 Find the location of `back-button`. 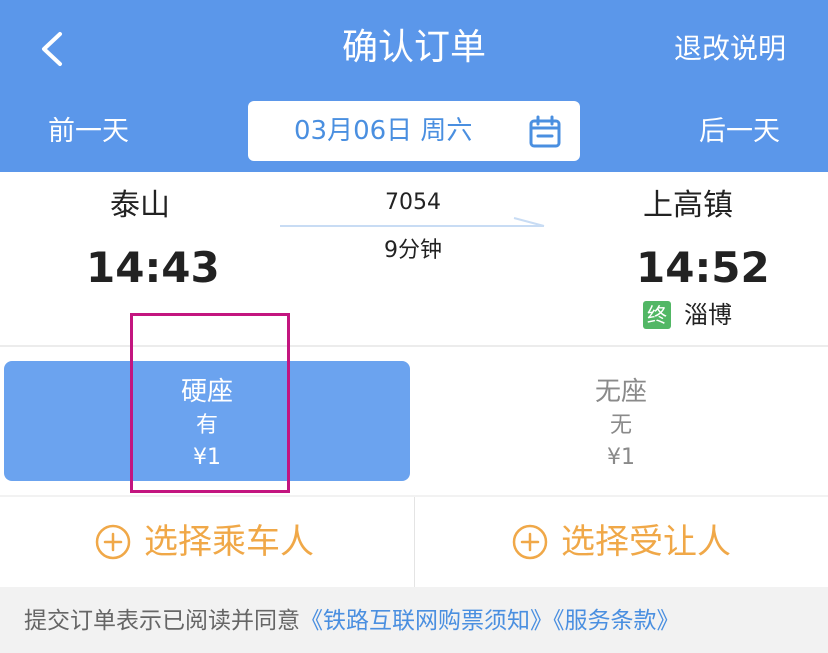

back-button is located at coordinates (54, 48).